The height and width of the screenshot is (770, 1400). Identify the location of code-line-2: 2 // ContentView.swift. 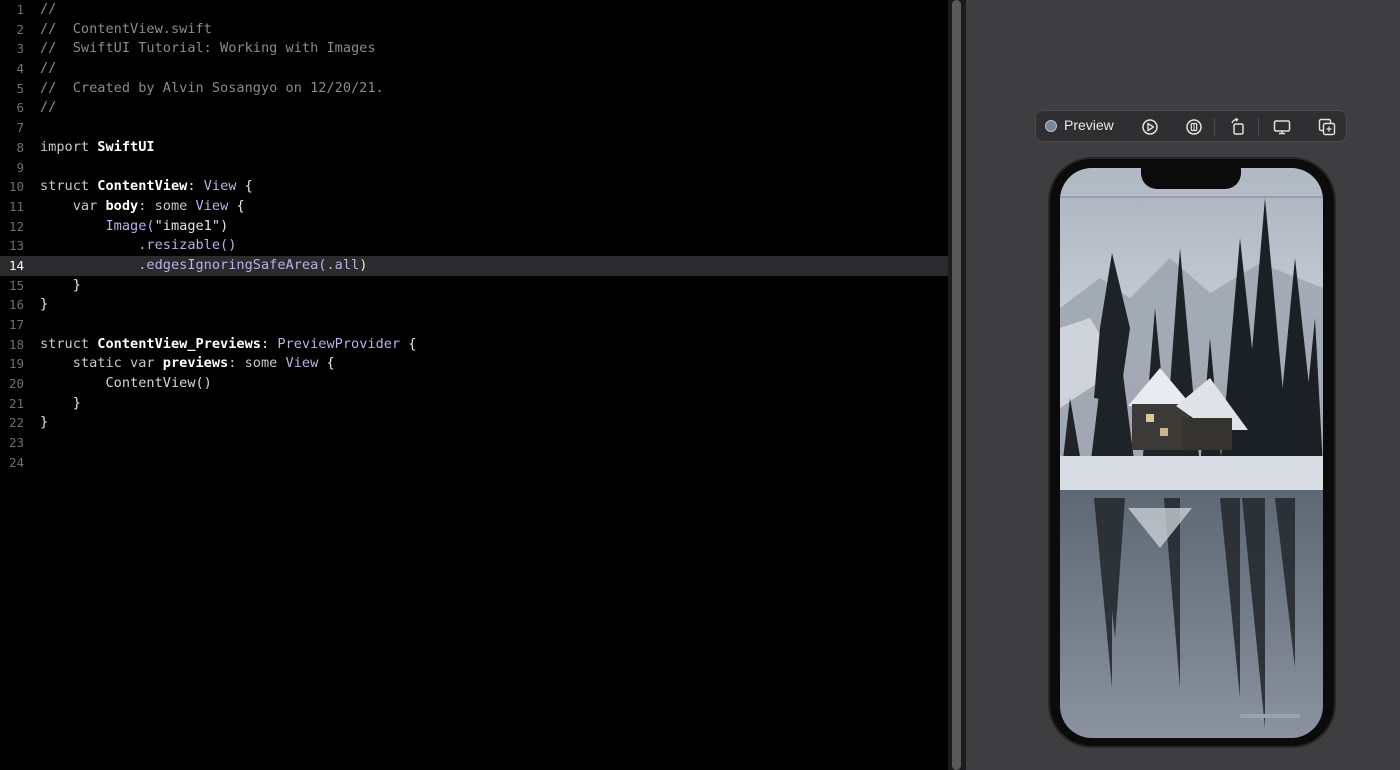
(474, 30).